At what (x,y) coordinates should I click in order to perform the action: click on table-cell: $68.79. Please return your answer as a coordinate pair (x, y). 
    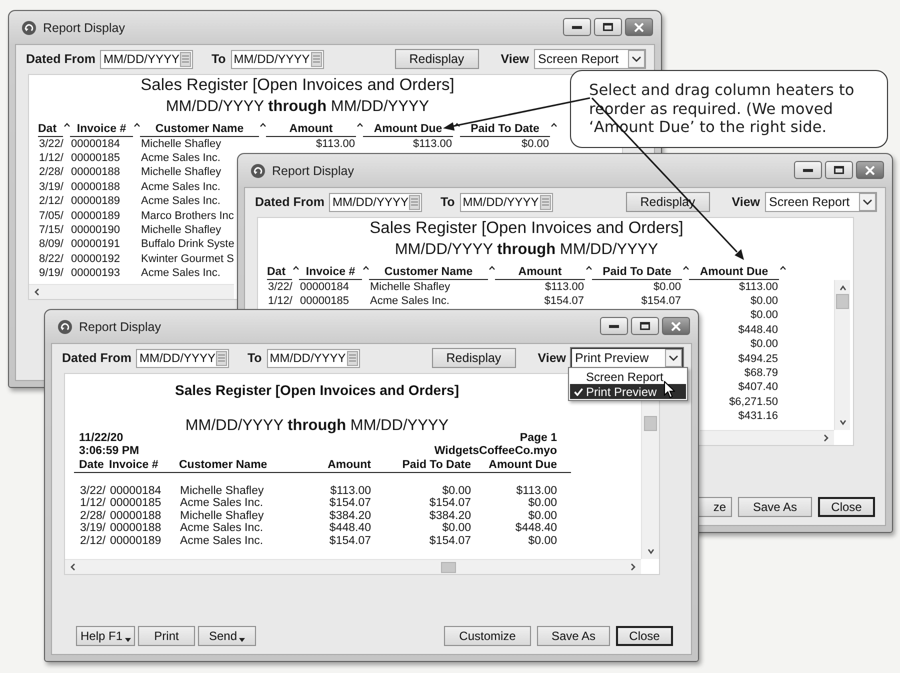
    Looking at the image, I should click on (761, 373).